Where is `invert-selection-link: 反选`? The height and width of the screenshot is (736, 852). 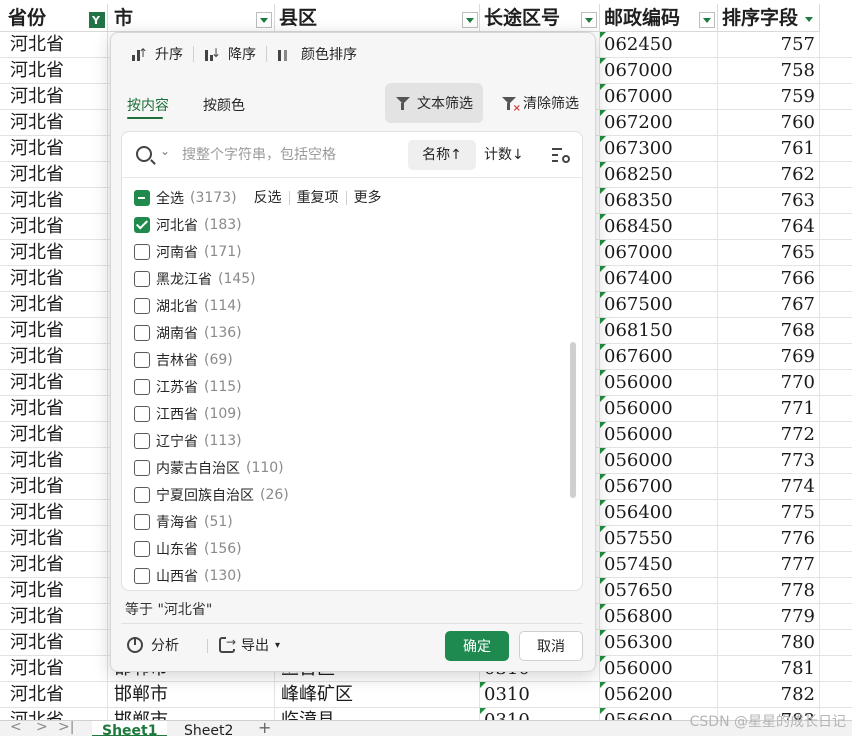
invert-selection-link: 反选 is located at coordinates (268, 198).